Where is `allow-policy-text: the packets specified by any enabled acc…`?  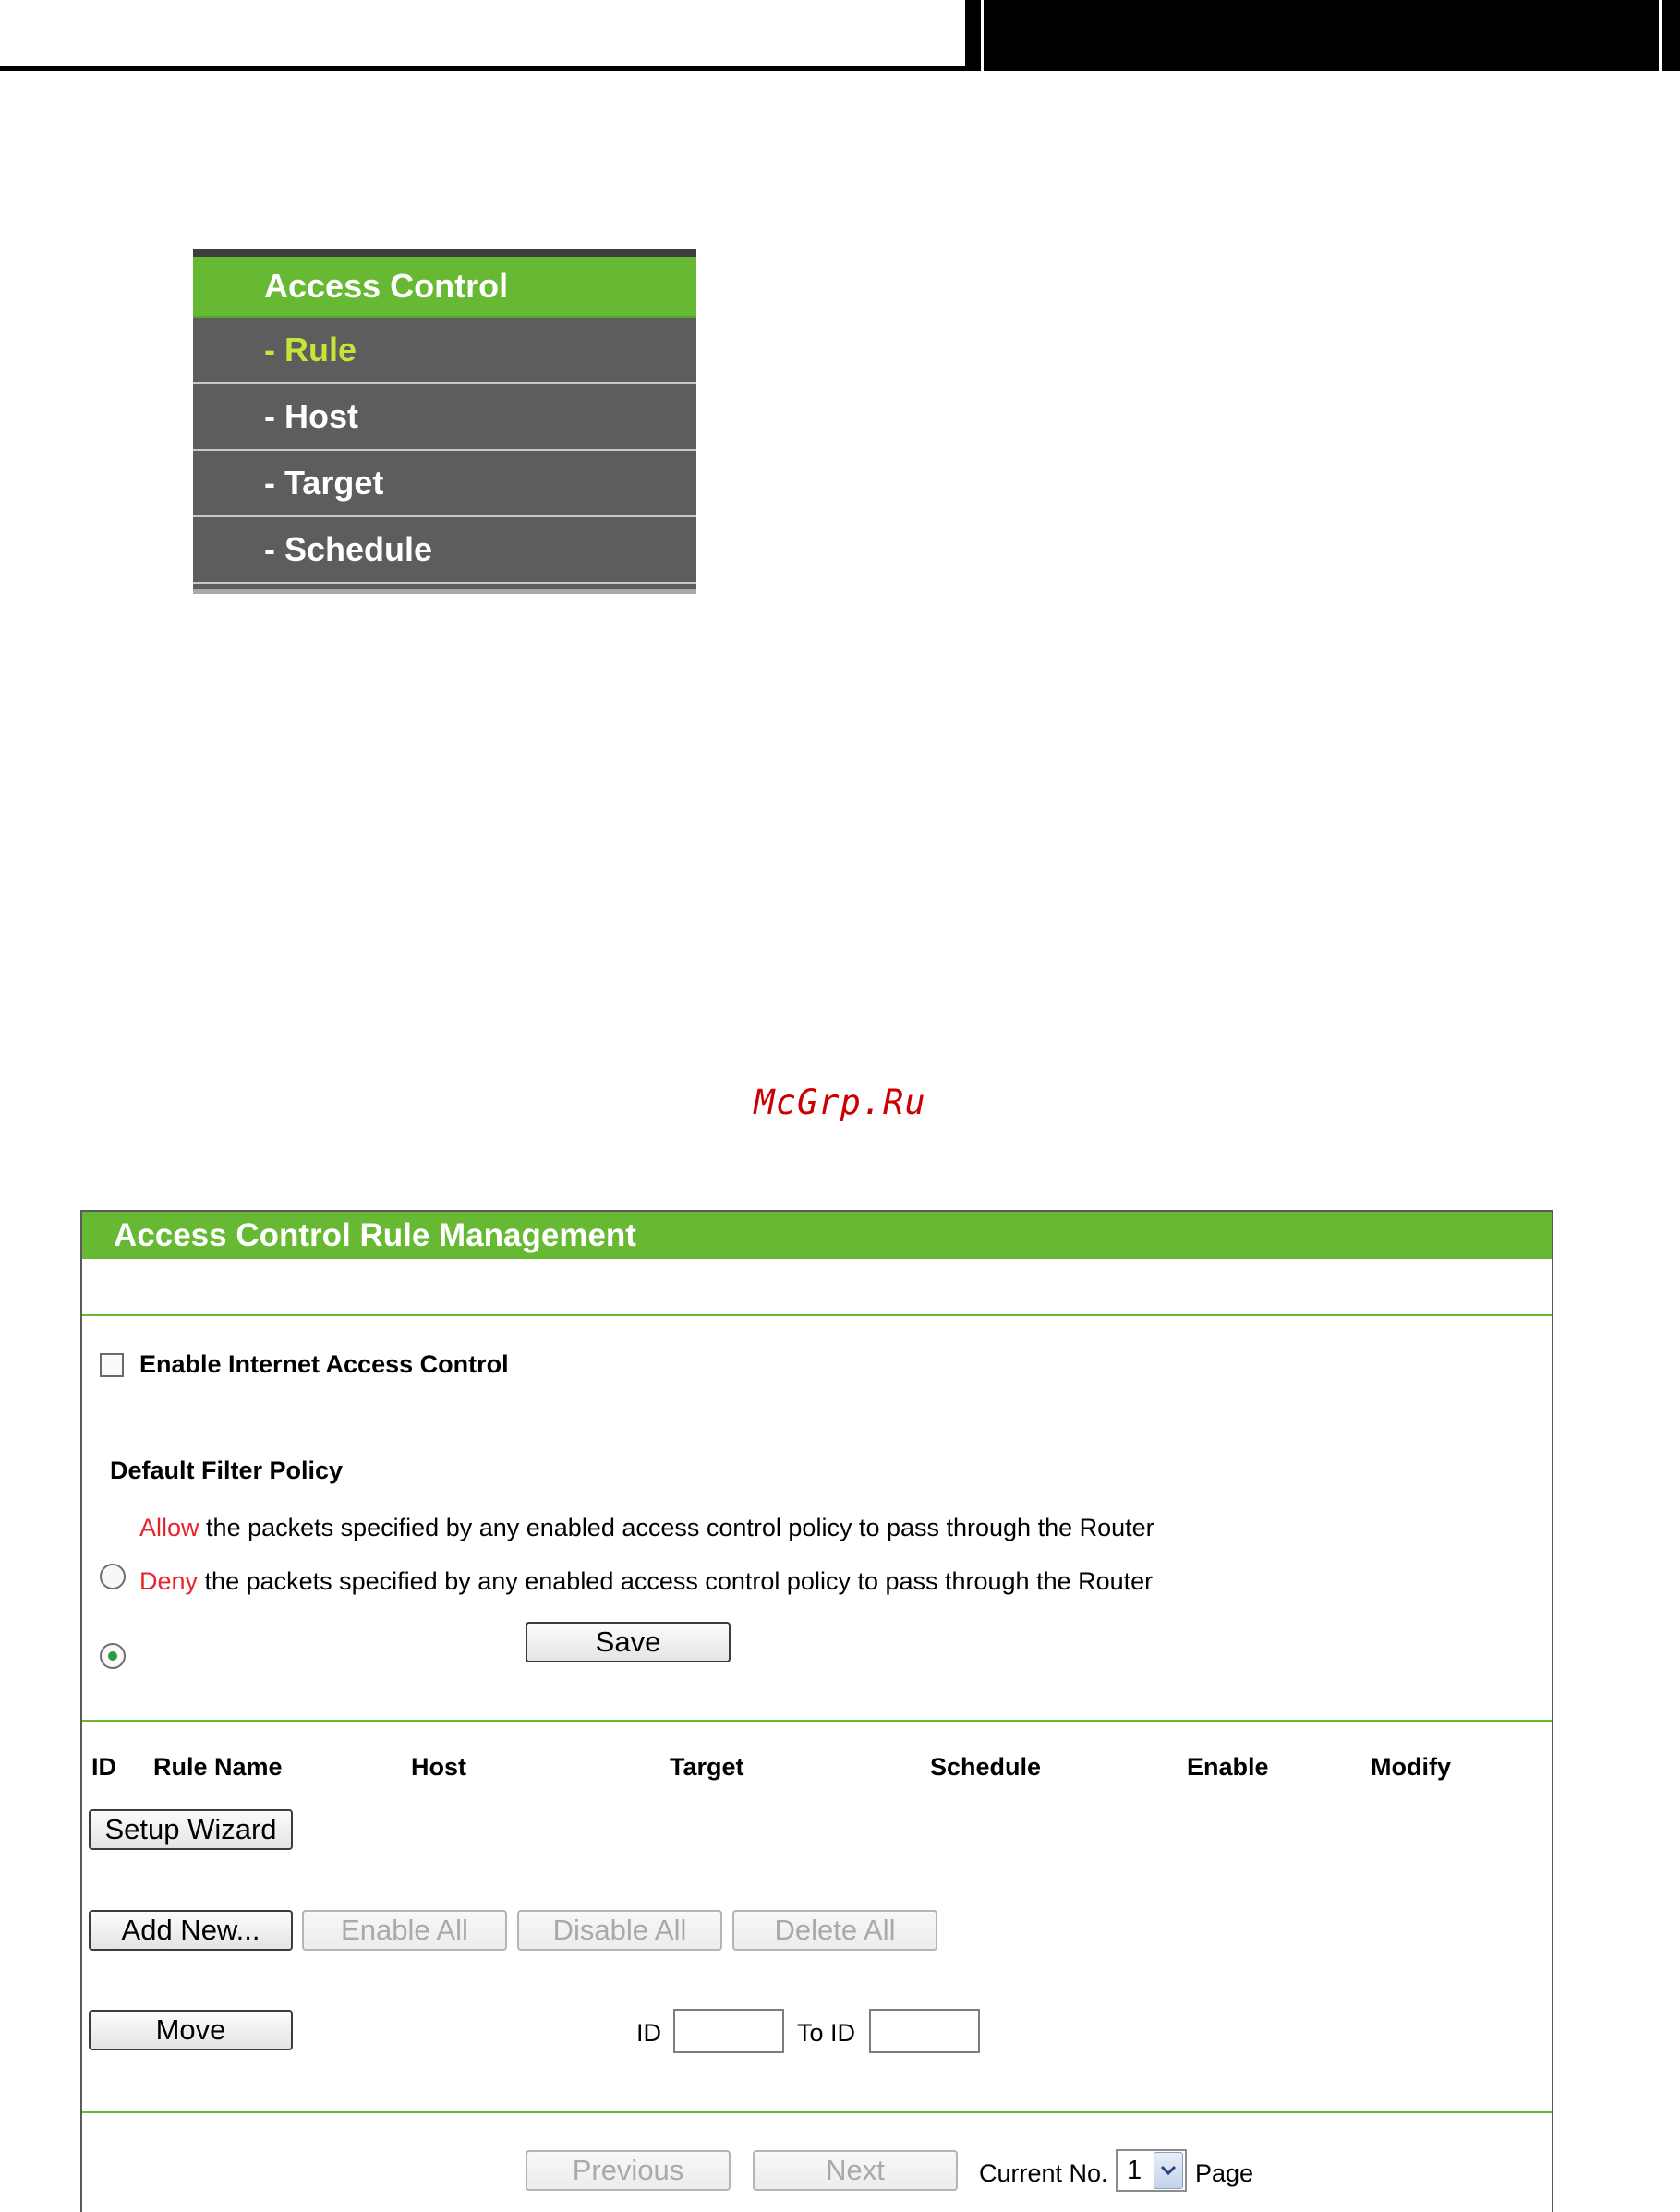 allow-policy-text: the packets specified by any enabled acc… is located at coordinates (680, 1527).